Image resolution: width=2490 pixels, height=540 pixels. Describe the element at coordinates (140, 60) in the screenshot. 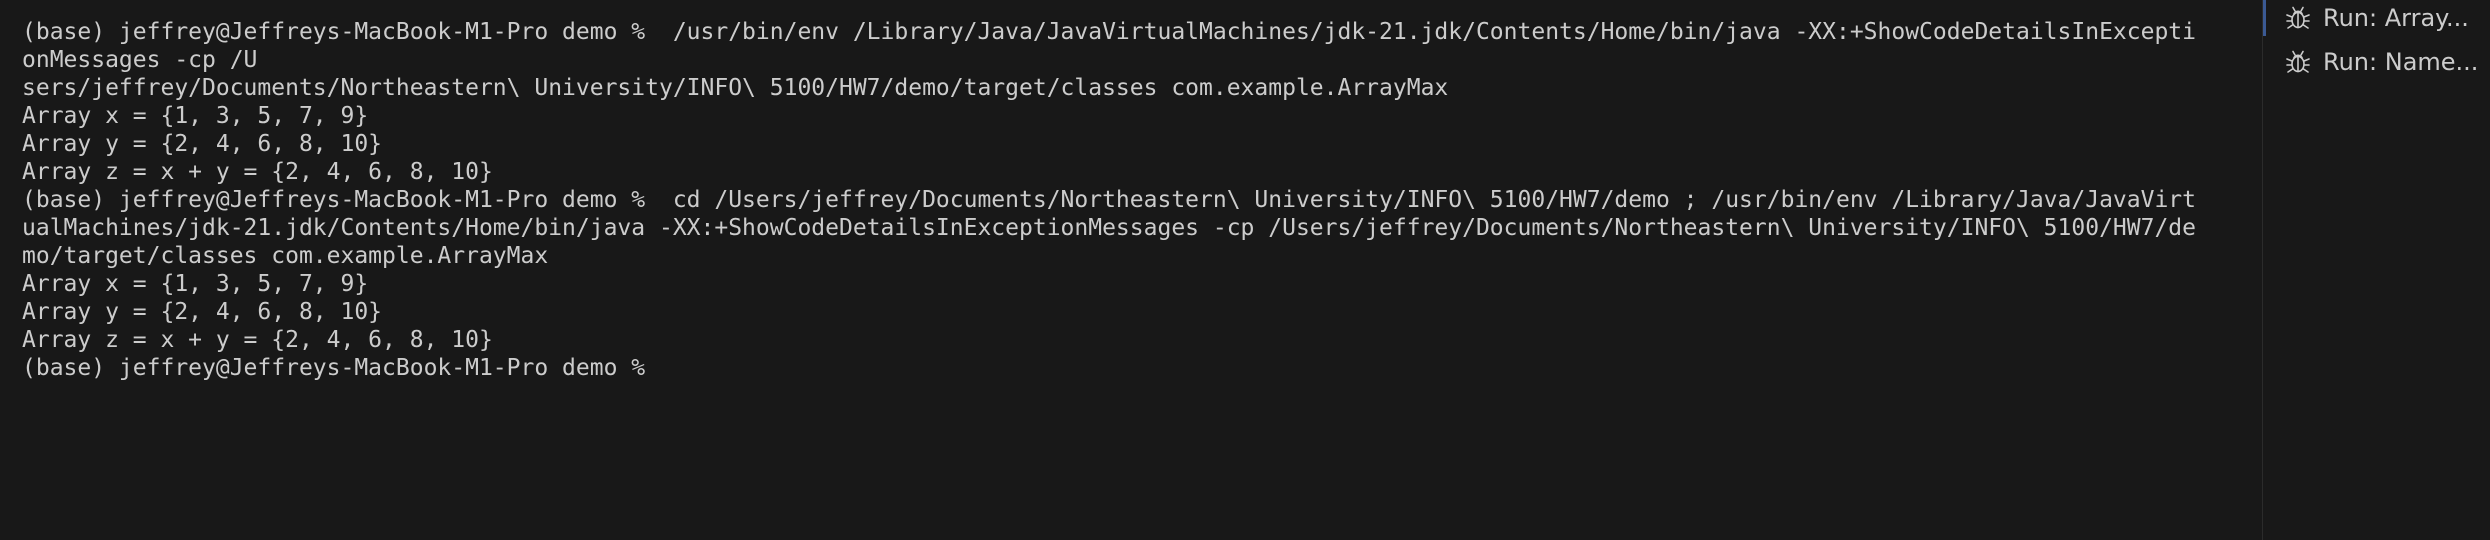

I see `terminal-line: onMessages -cp /U` at that location.